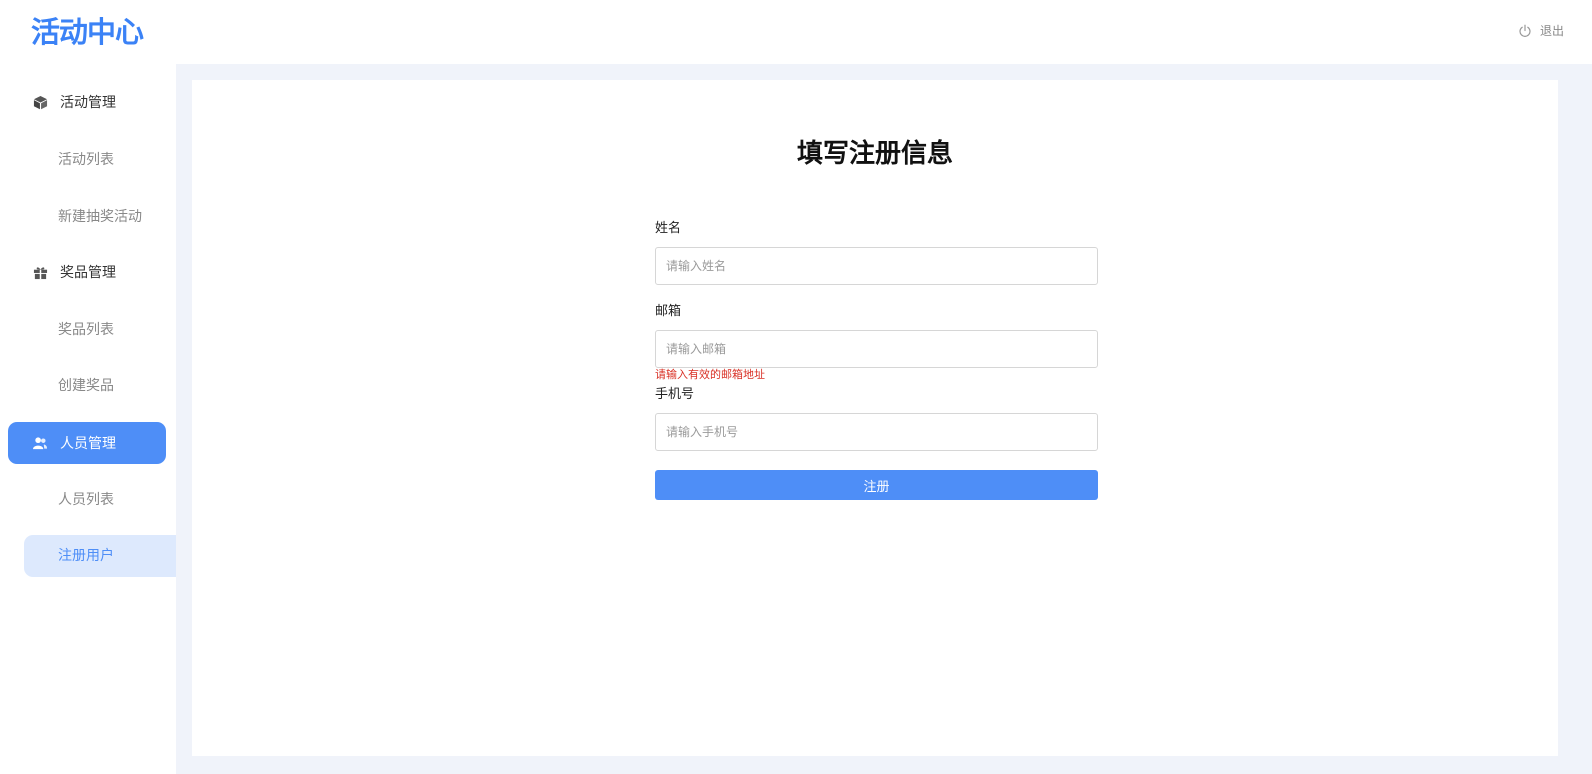  I want to click on email-label: 邮箱, so click(668, 311).